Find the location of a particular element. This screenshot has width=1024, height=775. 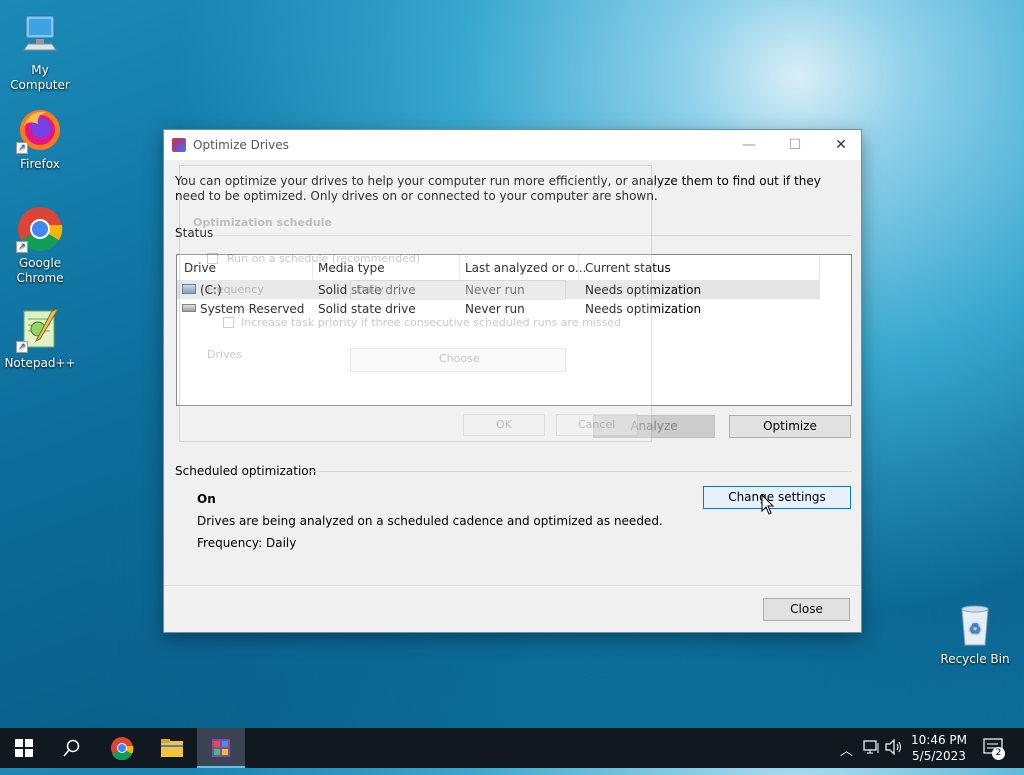

title-bar: Optimize Drives — ☐ ✕ is located at coordinates (512, 145).